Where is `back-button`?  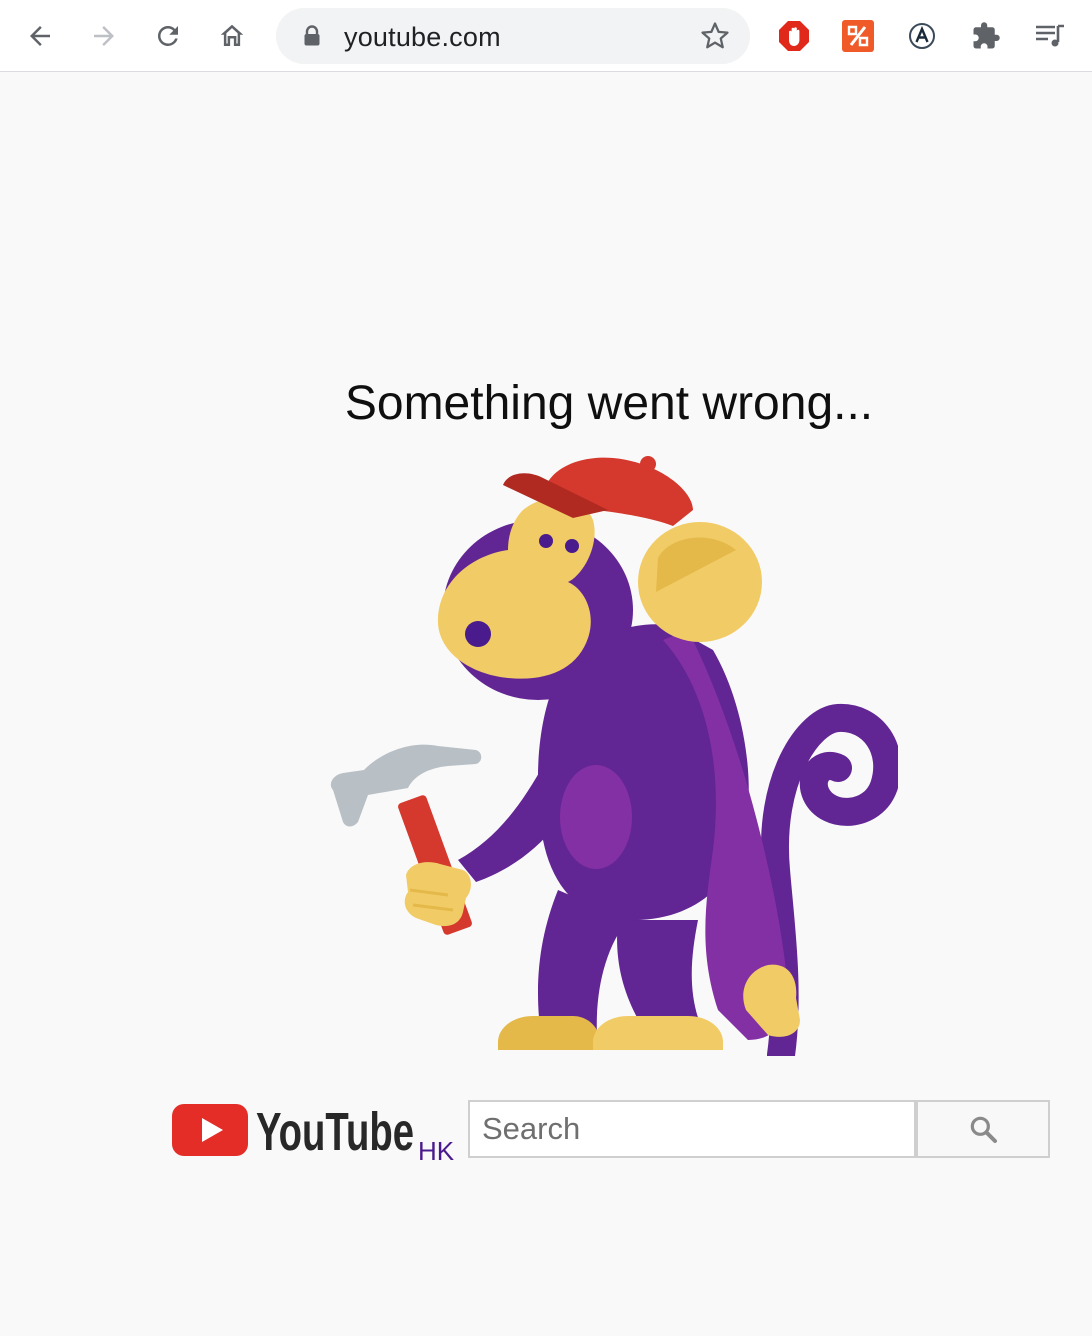
back-button is located at coordinates (40, 36).